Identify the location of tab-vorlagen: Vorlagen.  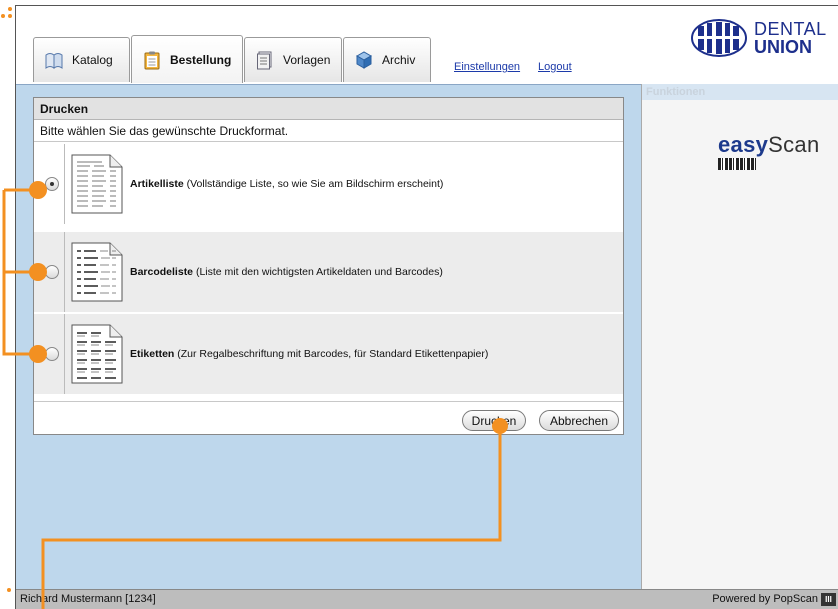
(293, 59).